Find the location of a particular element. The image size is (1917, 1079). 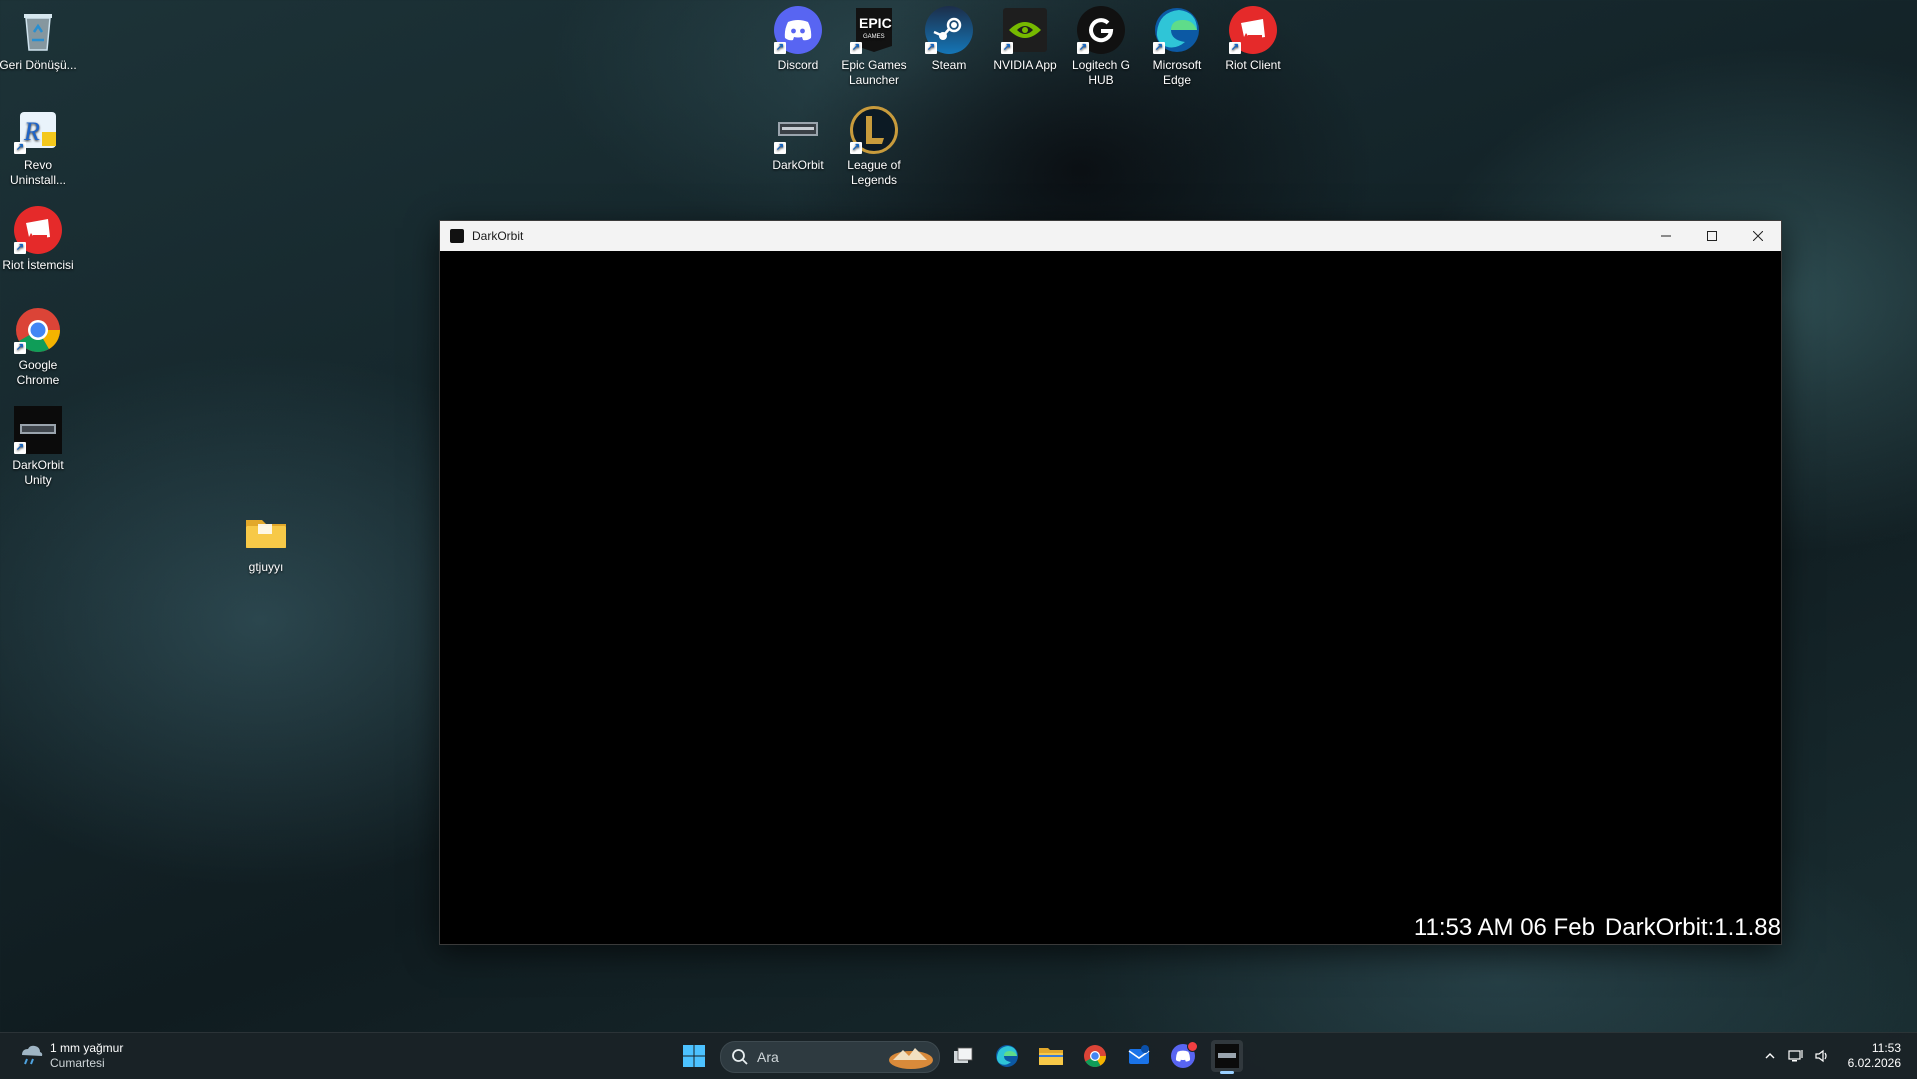

epic-games-icon: EPIC GAMES ↗ is located at coordinates (874, 30).